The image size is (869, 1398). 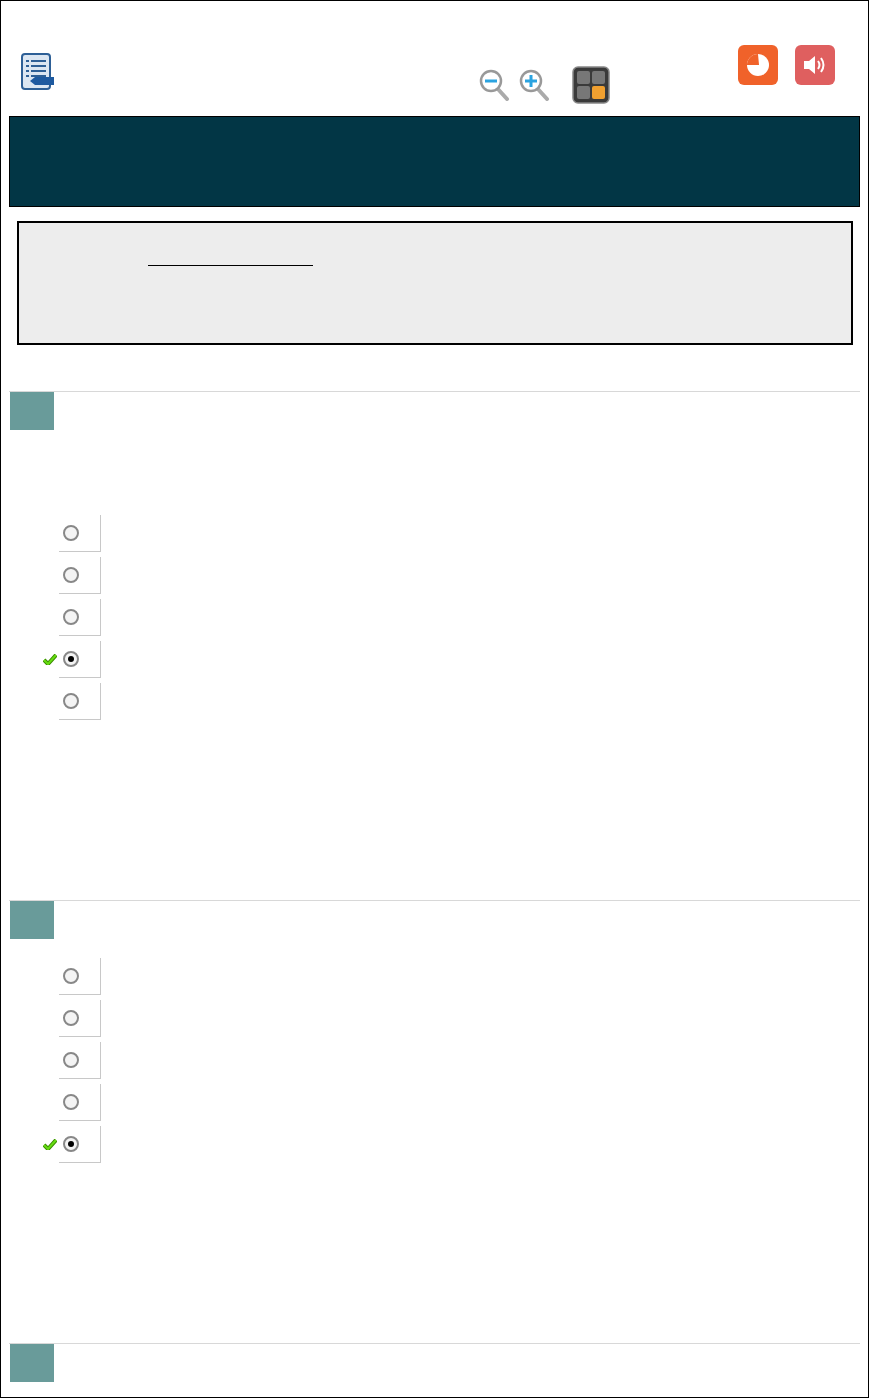 I want to click on pie-chart-icon, so click(x=758, y=65).